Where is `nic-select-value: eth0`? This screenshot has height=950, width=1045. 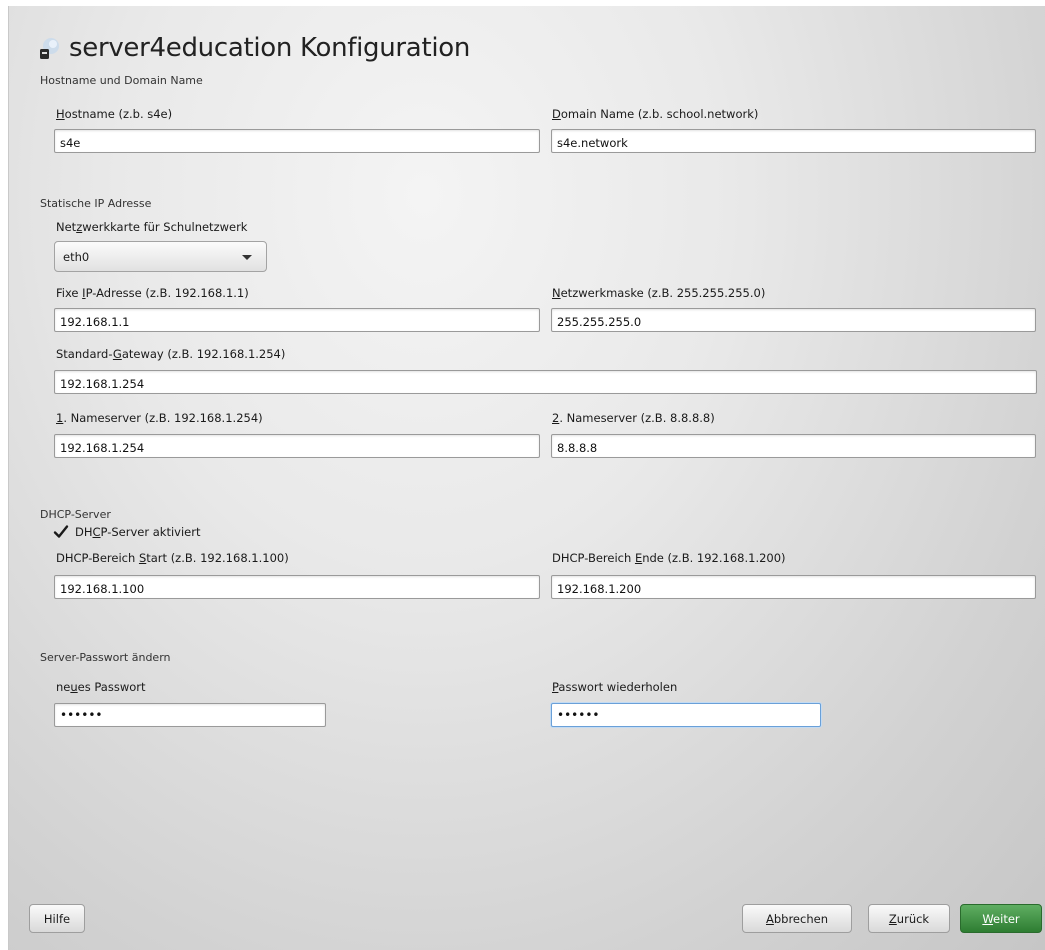
nic-select-value: eth0 is located at coordinates (76, 257).